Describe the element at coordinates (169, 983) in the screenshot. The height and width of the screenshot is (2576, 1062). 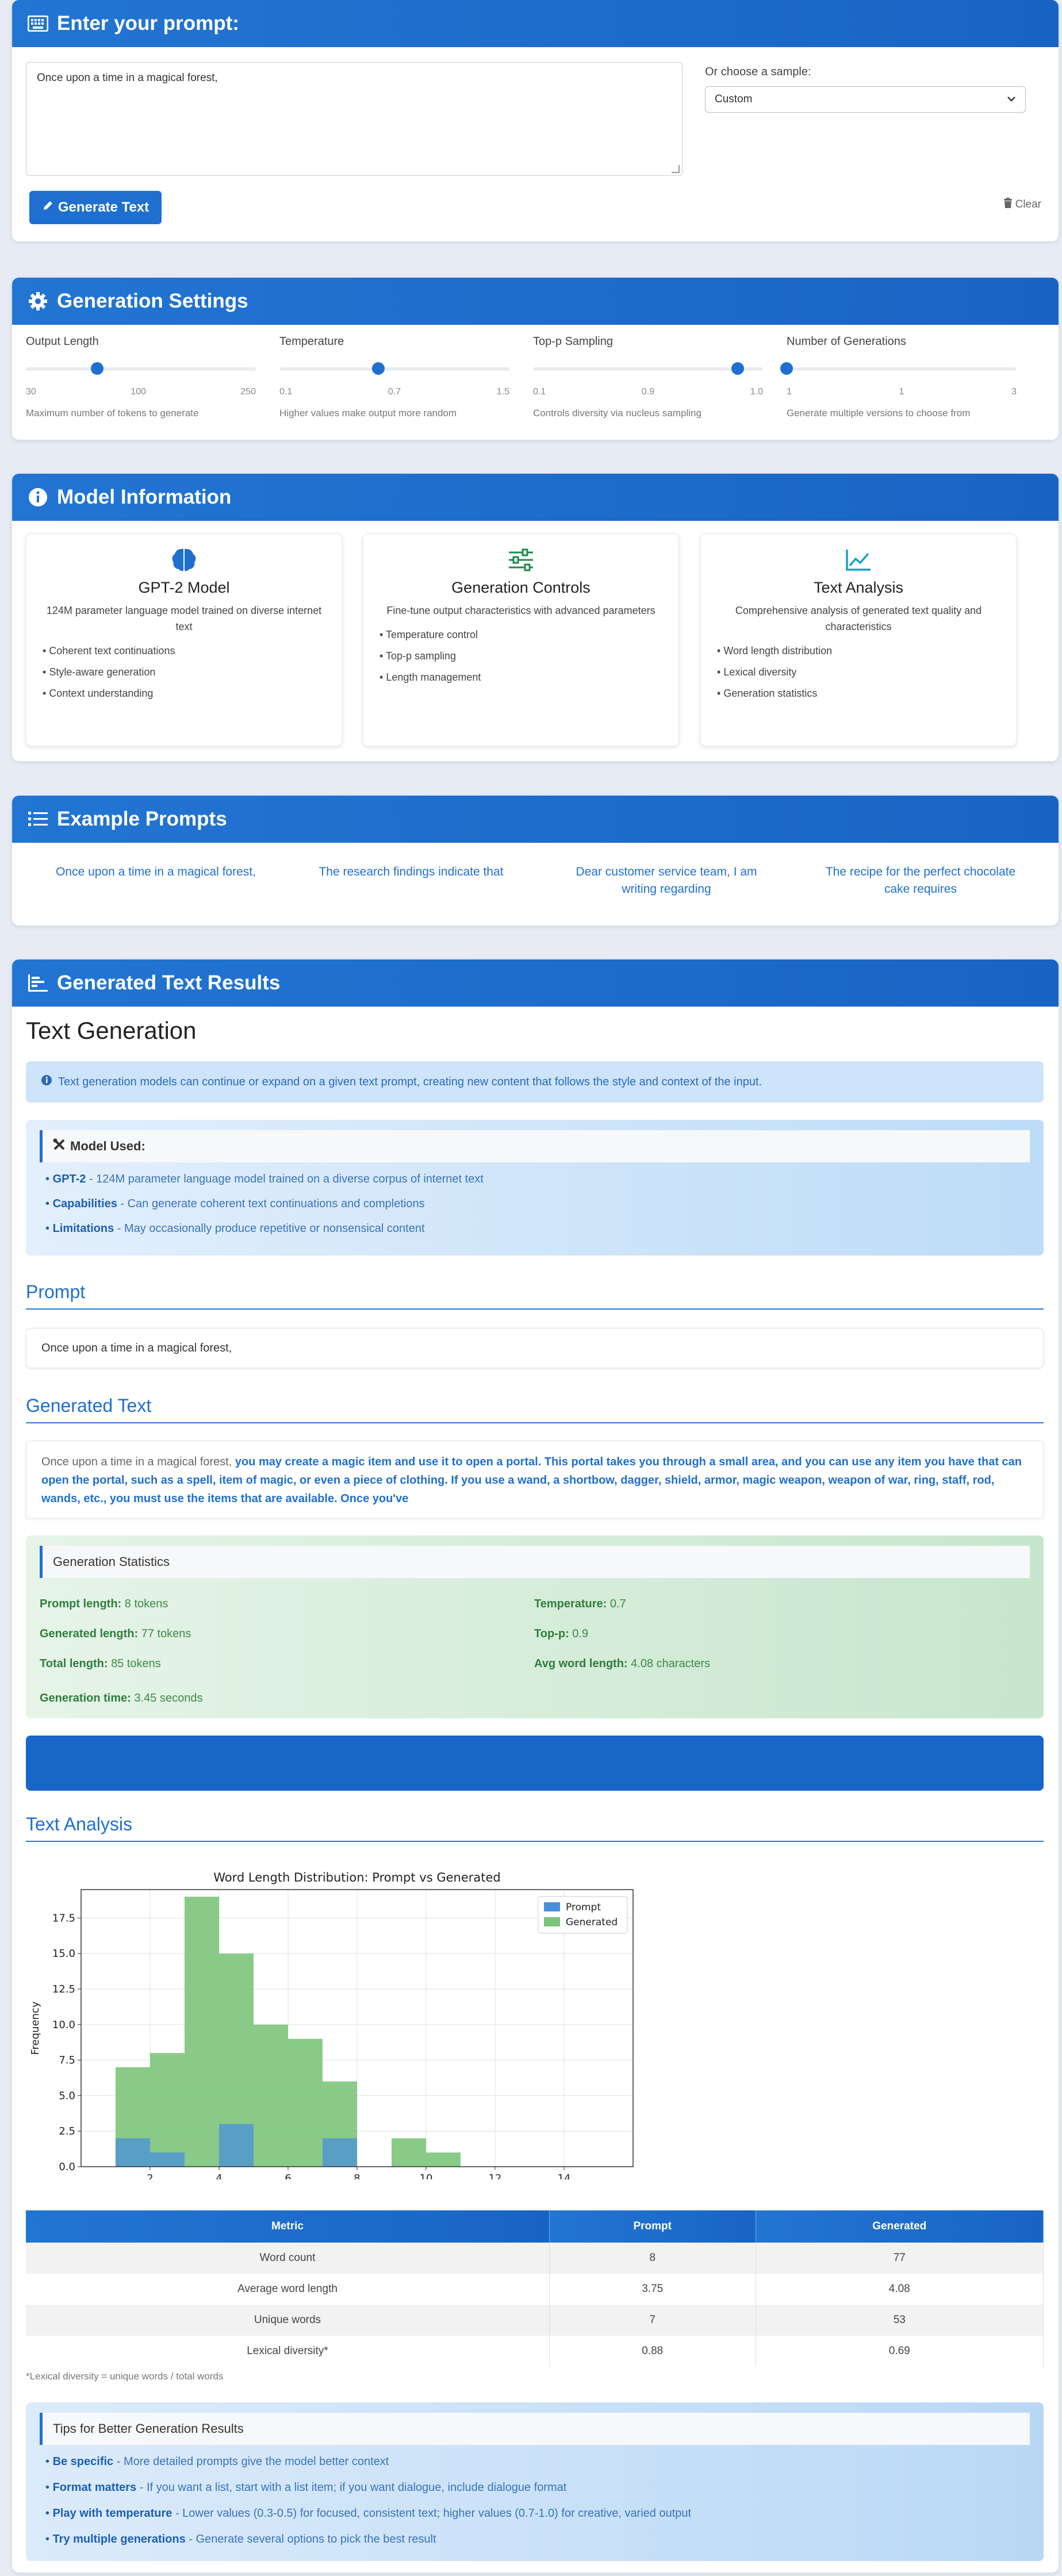
I see `results-title: Generated Text Results` at that location.